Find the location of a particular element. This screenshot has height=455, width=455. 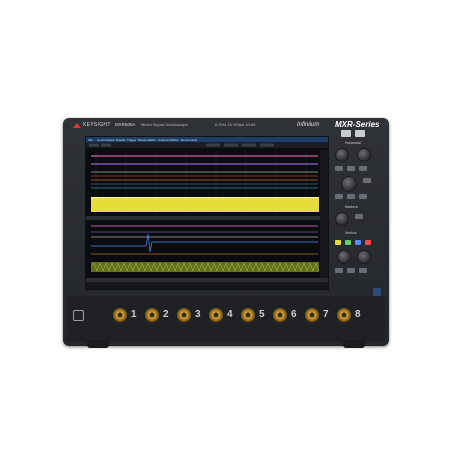

usb-port is located at coordinates (377, 292).